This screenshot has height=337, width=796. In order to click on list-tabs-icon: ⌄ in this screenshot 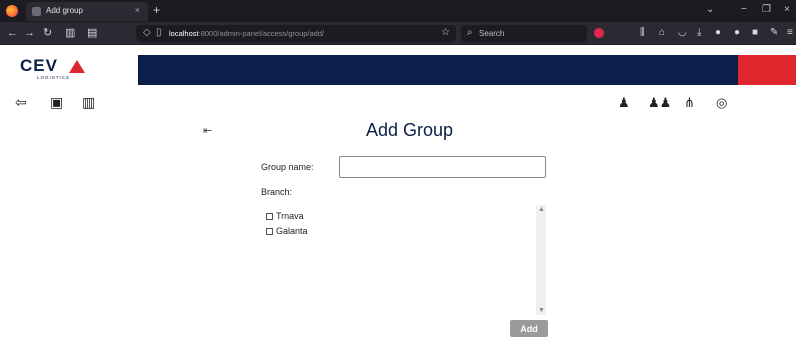, I will do `click(710, 9)`.